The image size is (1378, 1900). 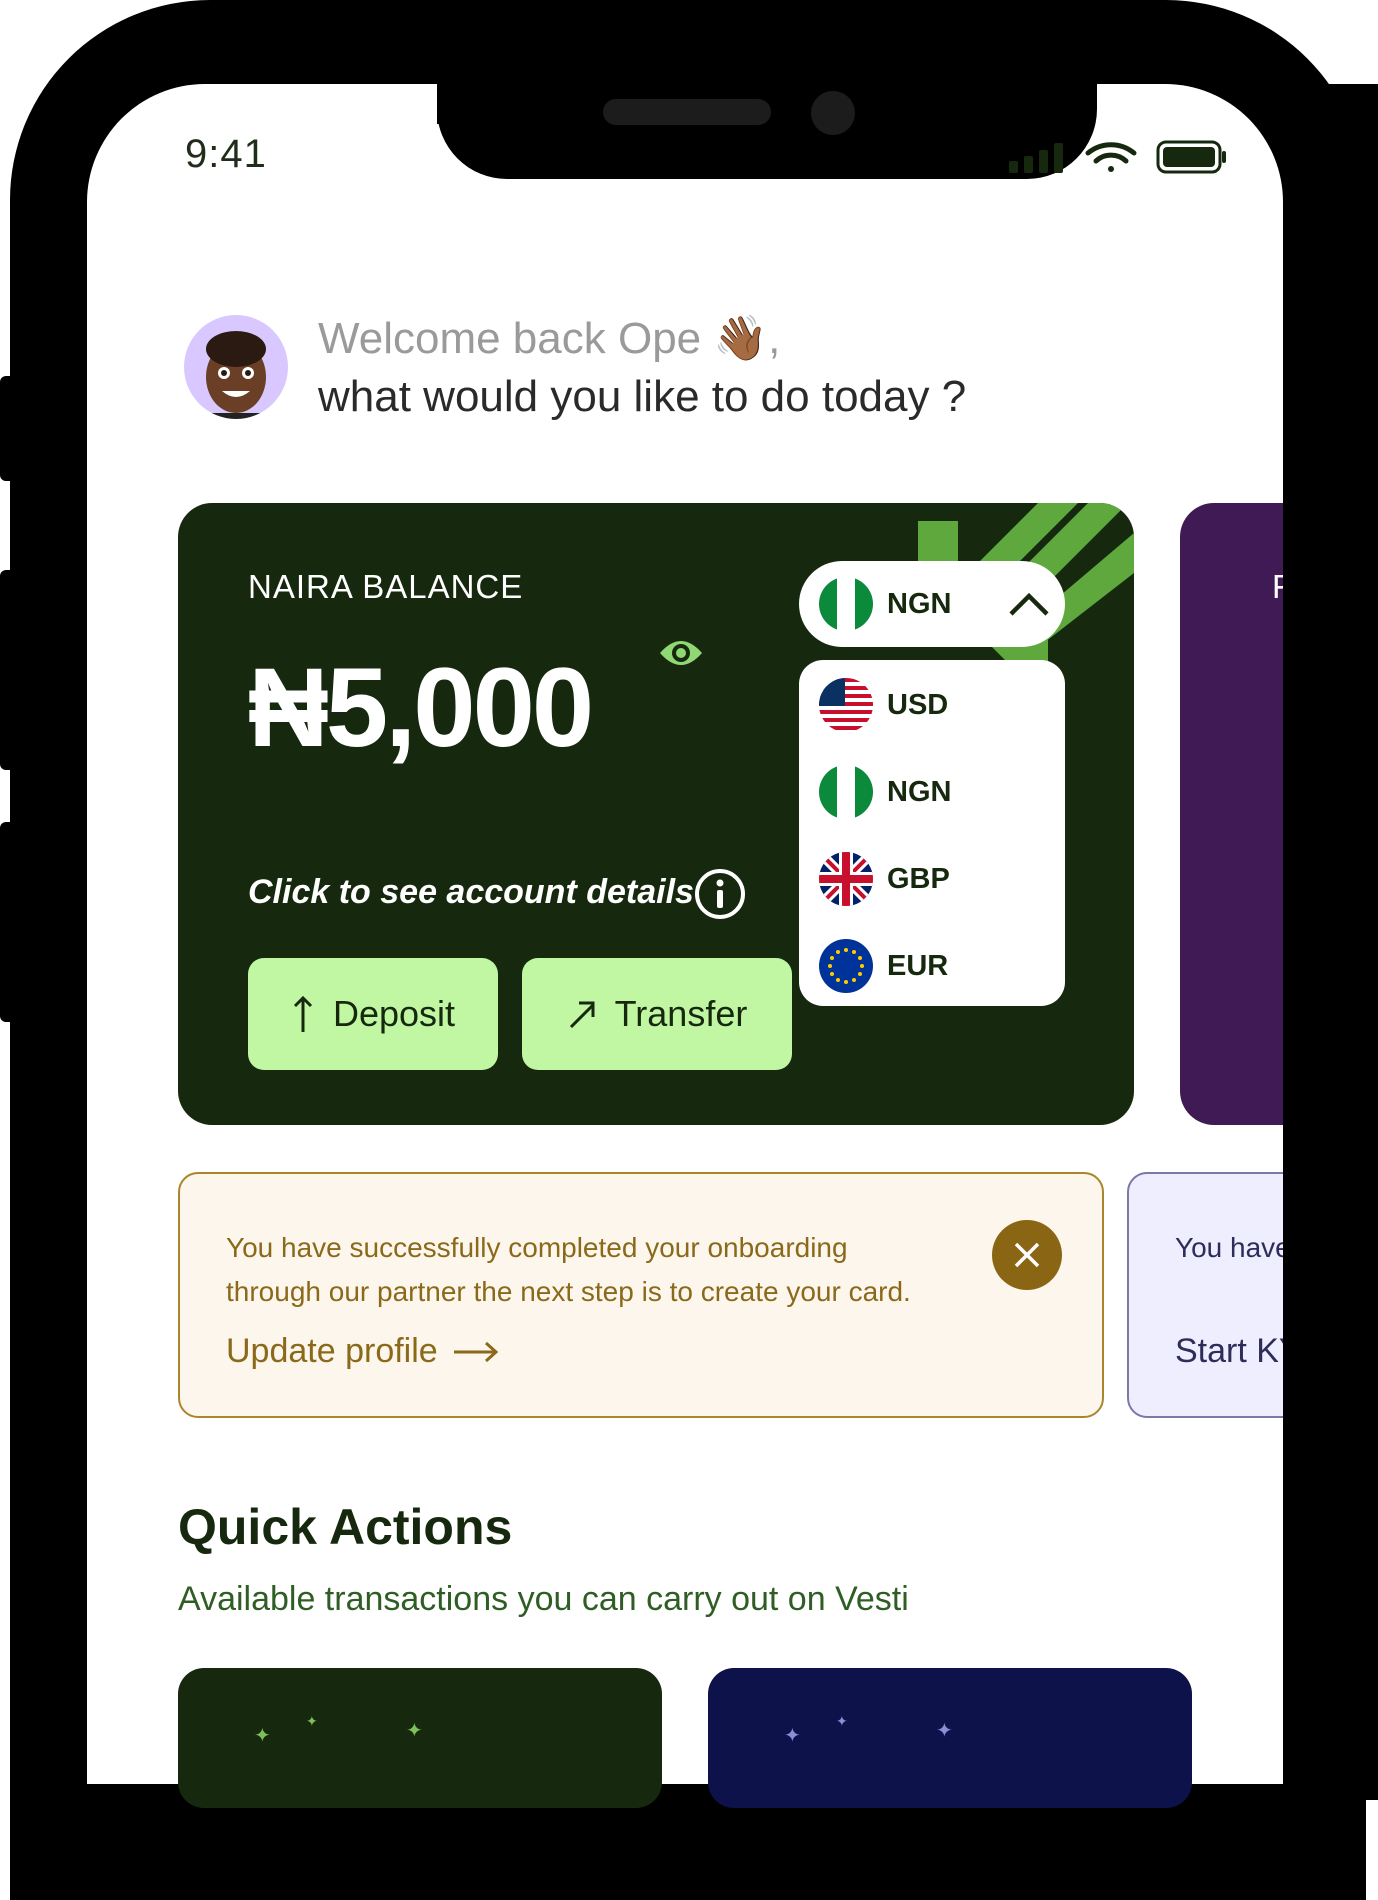 I want to click on chevron-up-icon, so click(x=1029, y=604).